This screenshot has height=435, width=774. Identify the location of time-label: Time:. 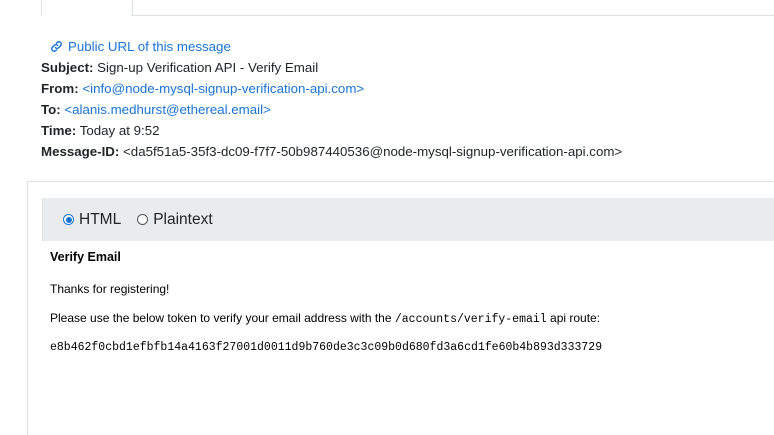
(59, 130).